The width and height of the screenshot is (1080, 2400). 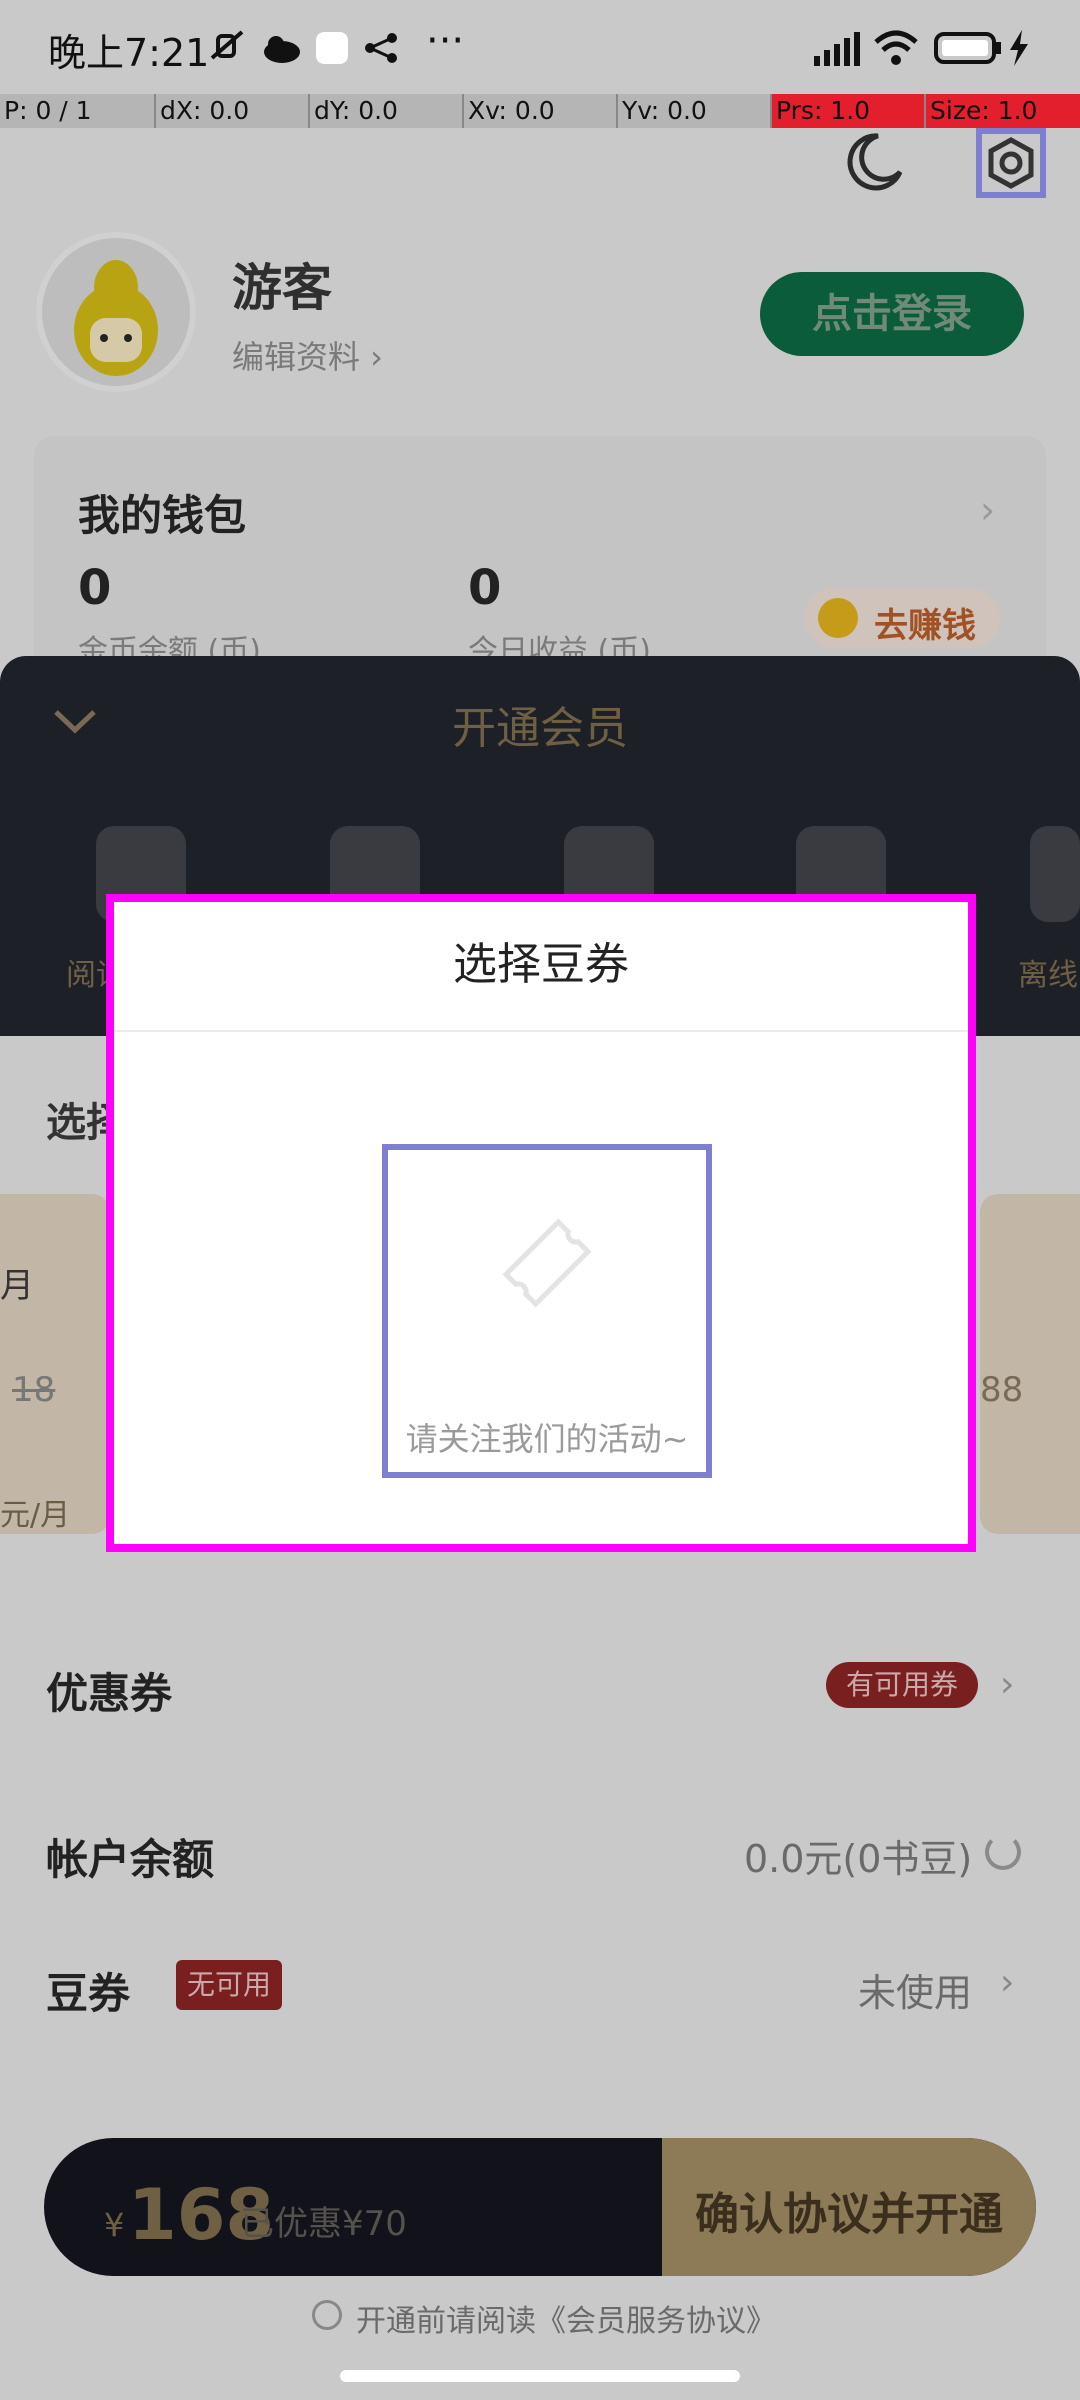 What do you see at coordinates (892, 314) in the screenshot?
I see `login-button: 点击登录` at bounding box center [892, 314].